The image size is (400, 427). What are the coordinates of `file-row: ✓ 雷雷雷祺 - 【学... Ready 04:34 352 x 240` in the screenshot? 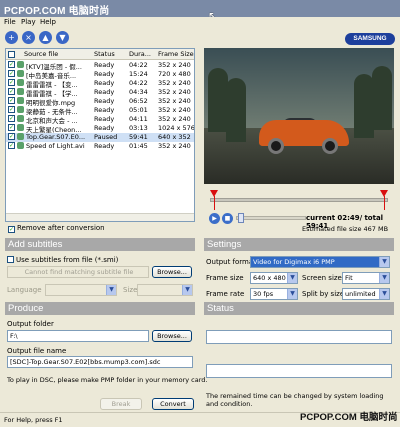 It's located at (100, 93).